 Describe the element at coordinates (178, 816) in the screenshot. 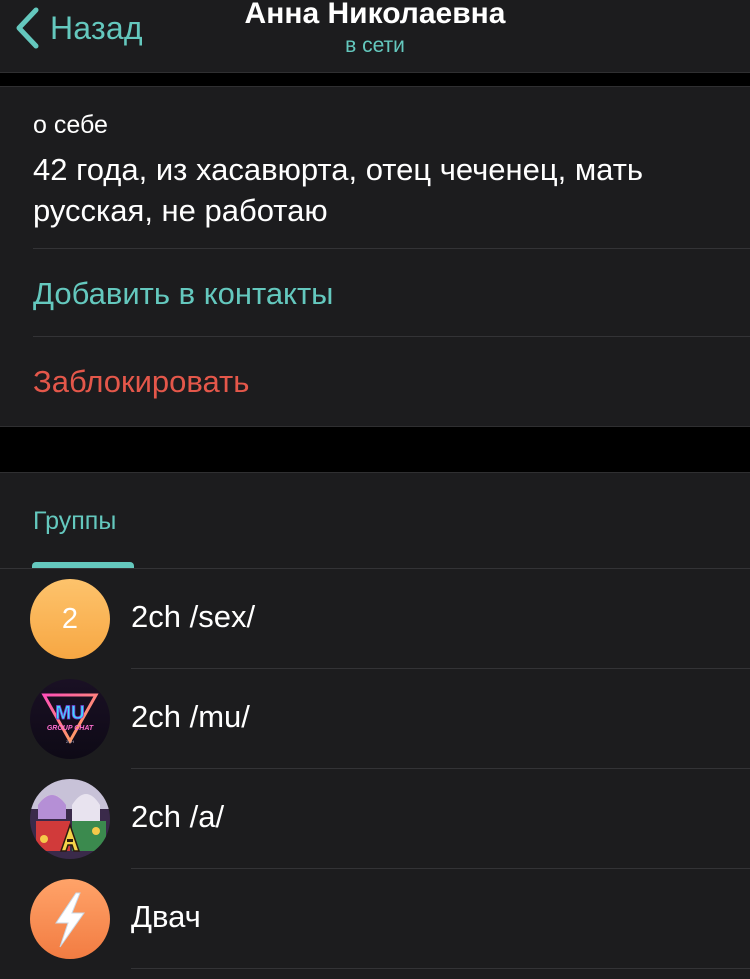

I see `group-title: 2ch /a/` at that location.